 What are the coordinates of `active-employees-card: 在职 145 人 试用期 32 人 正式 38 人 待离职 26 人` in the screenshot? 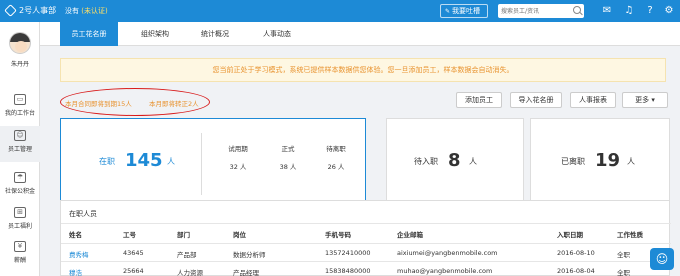 It's located at (213, 163).